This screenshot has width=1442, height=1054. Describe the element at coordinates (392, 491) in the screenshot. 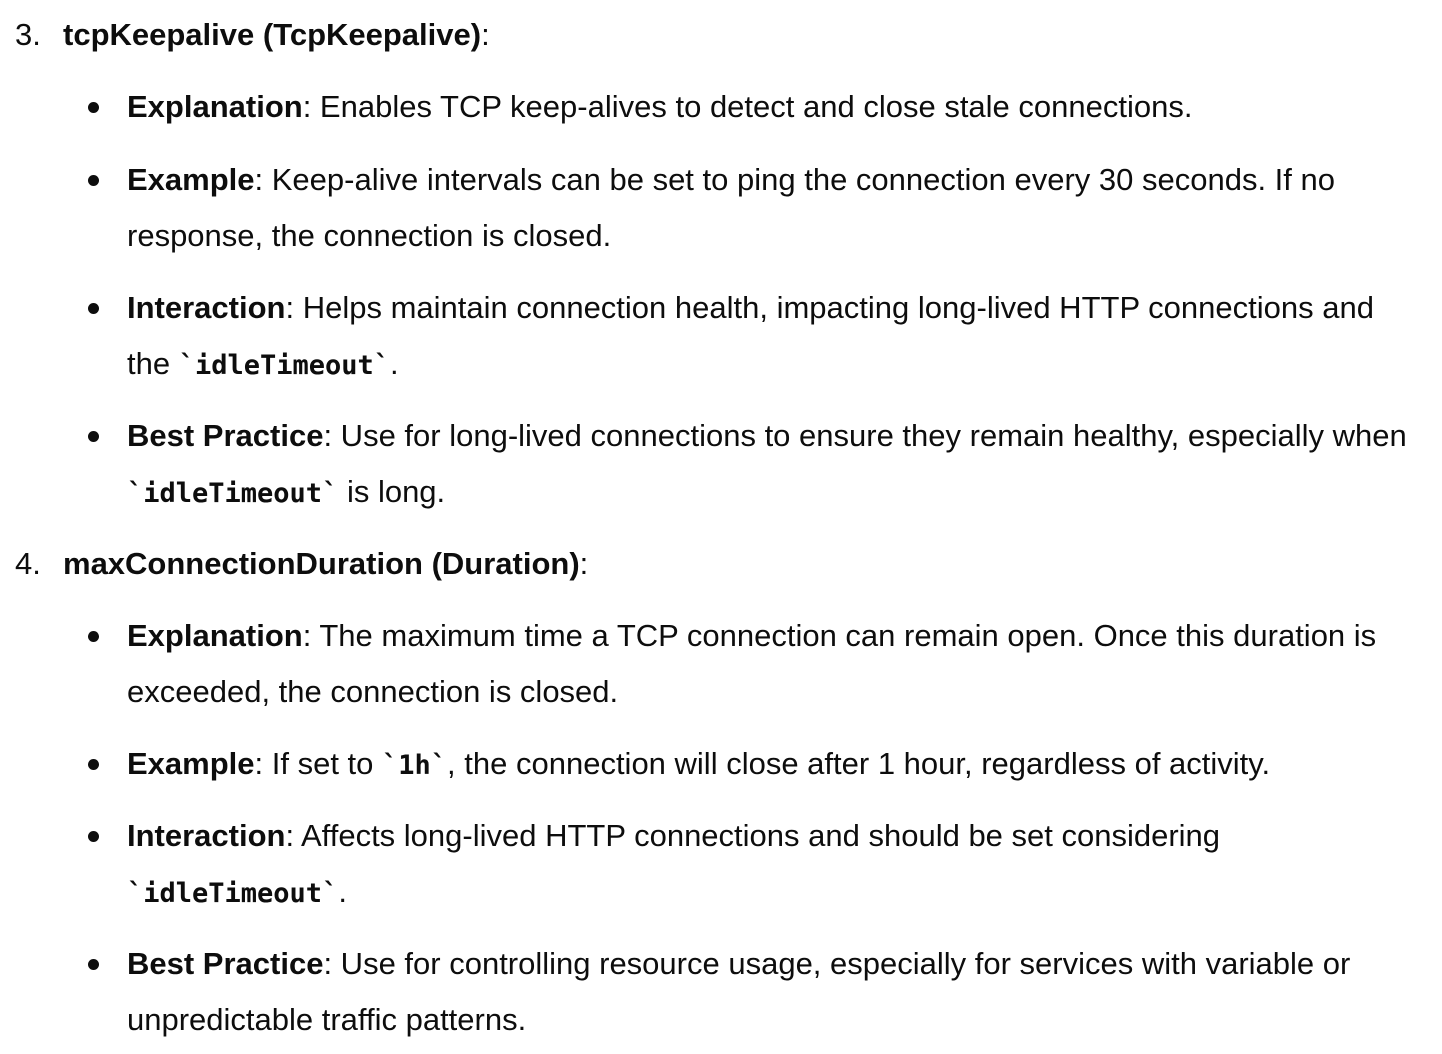

I see `item-text: is long.` at that location.